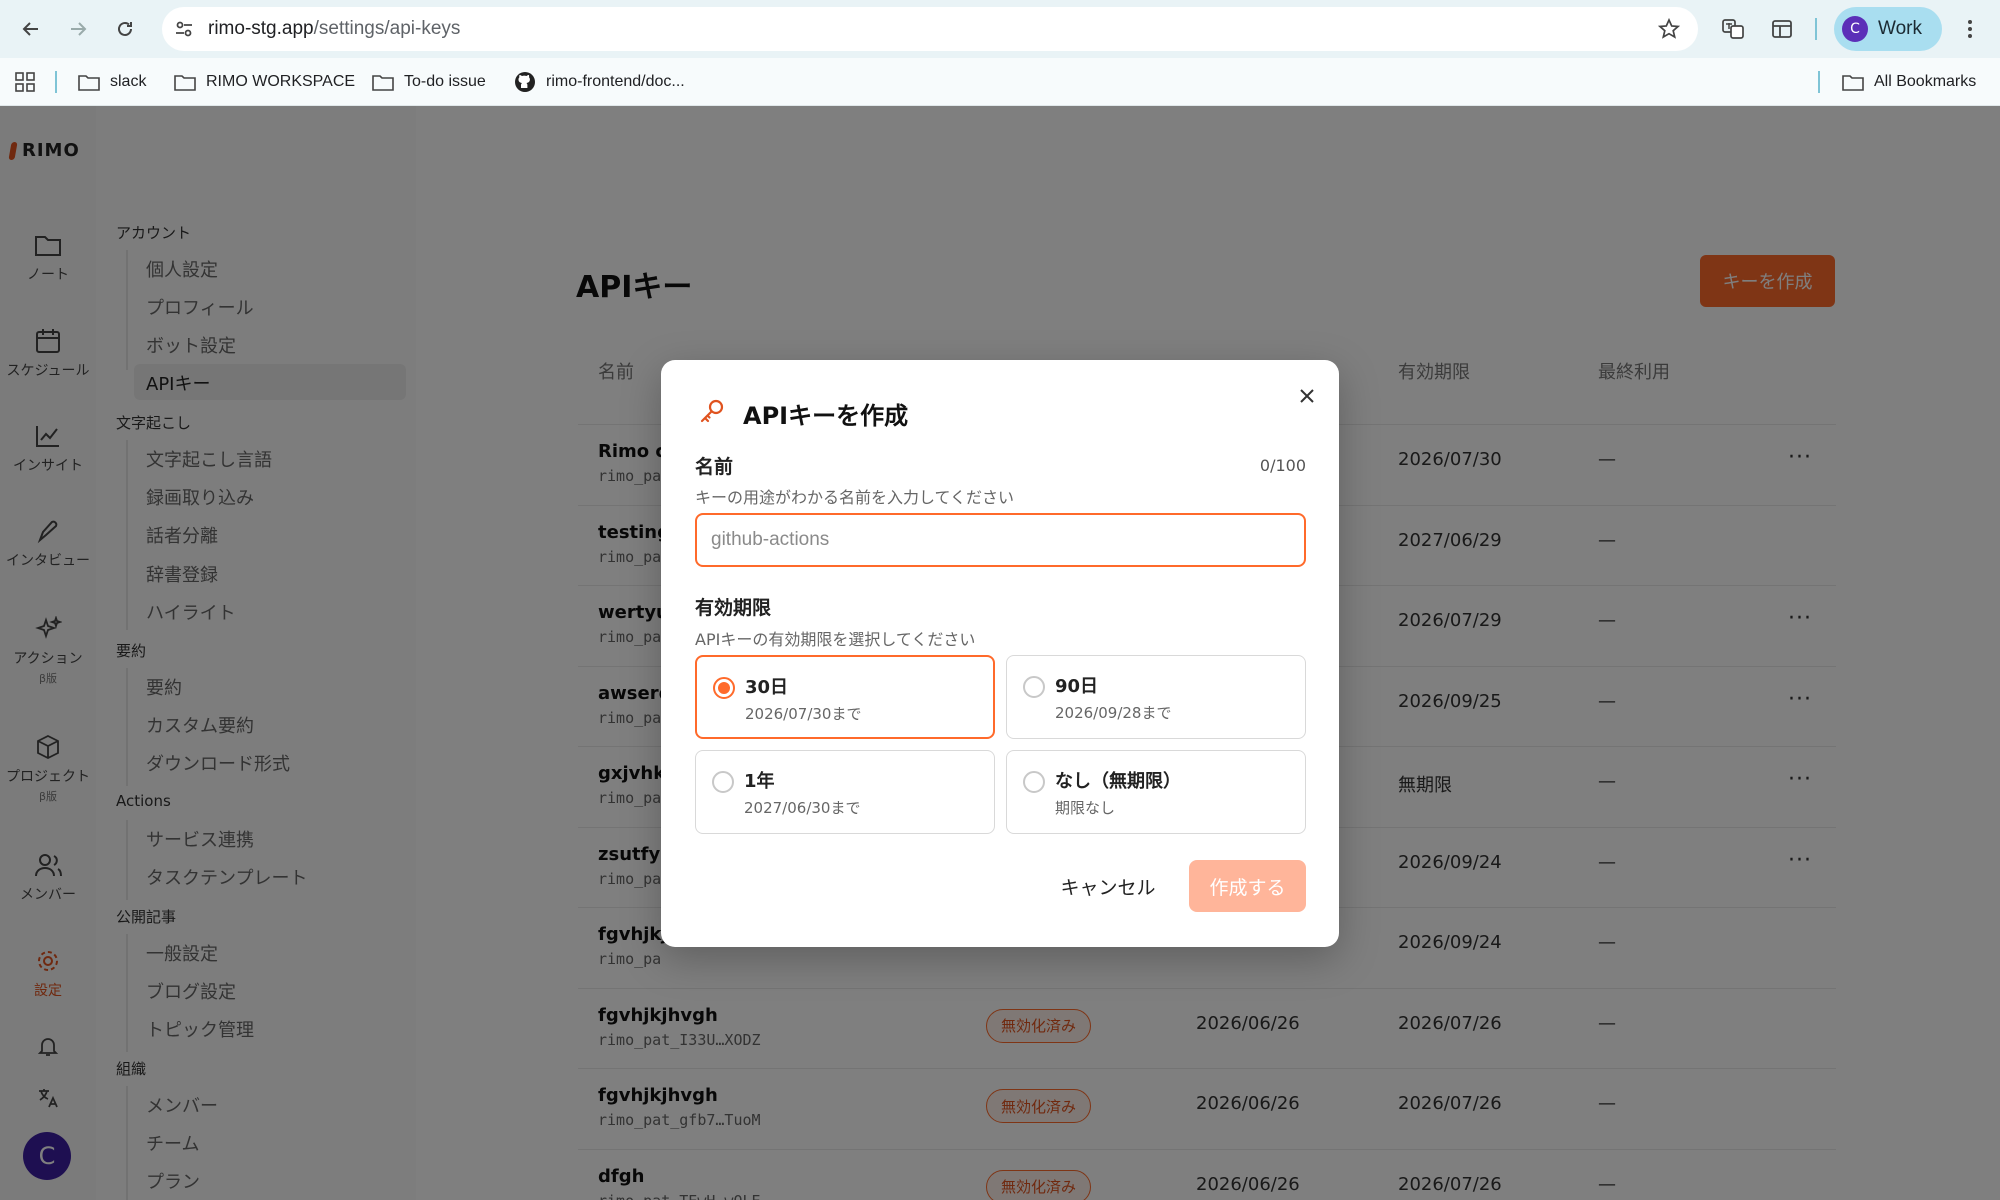 The image size is (2000, 1200). I want to click on all-bookmarks-button: All Bookmarks, so click(1909, 82).